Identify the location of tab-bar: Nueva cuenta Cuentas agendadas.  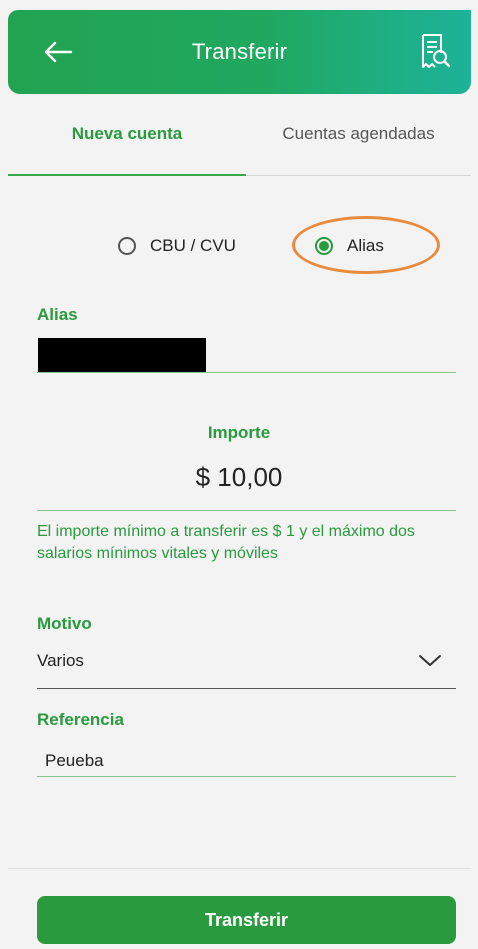
(239, 135).